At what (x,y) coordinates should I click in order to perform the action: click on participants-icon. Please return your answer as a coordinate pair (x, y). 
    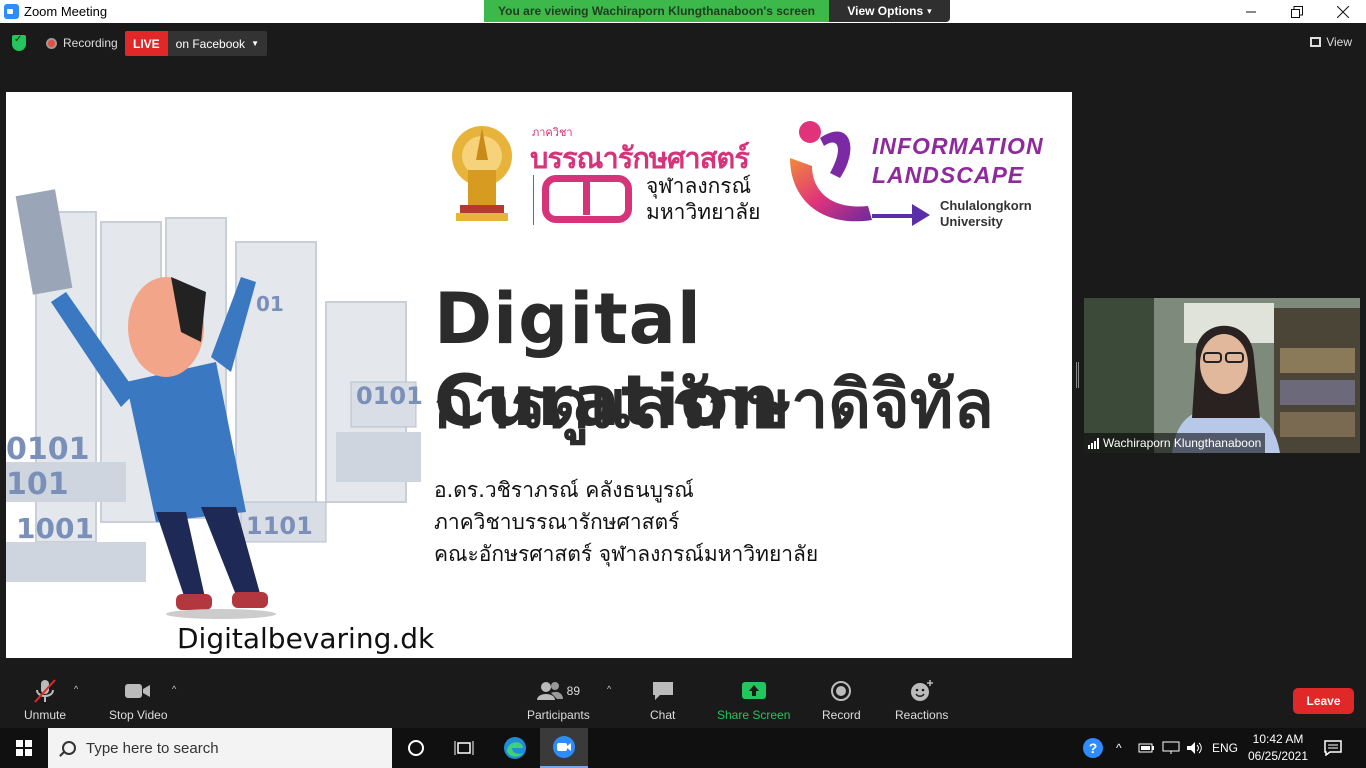
    Looking at the image, I should click on (549, 691).